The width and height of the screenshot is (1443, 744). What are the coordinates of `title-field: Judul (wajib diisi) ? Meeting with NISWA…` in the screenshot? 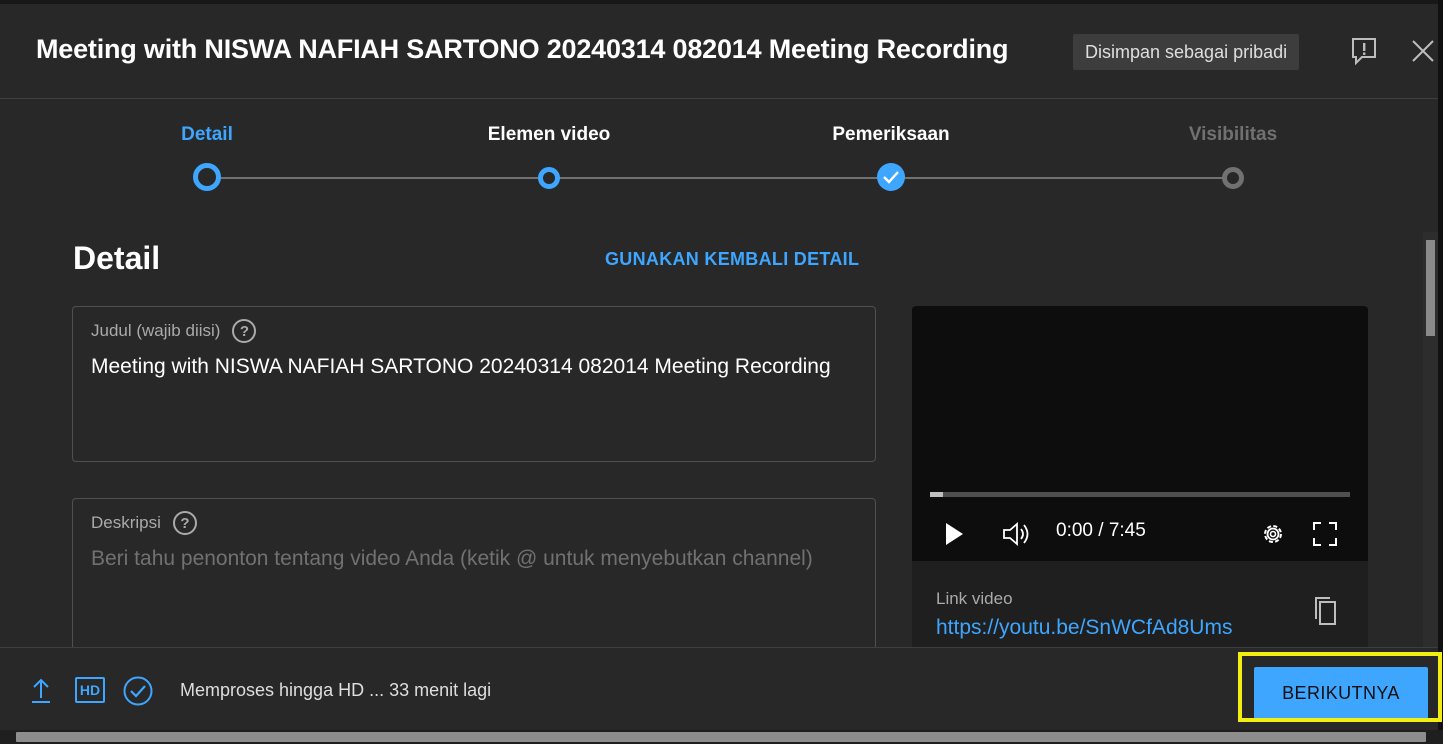 It's located at (474, 384).